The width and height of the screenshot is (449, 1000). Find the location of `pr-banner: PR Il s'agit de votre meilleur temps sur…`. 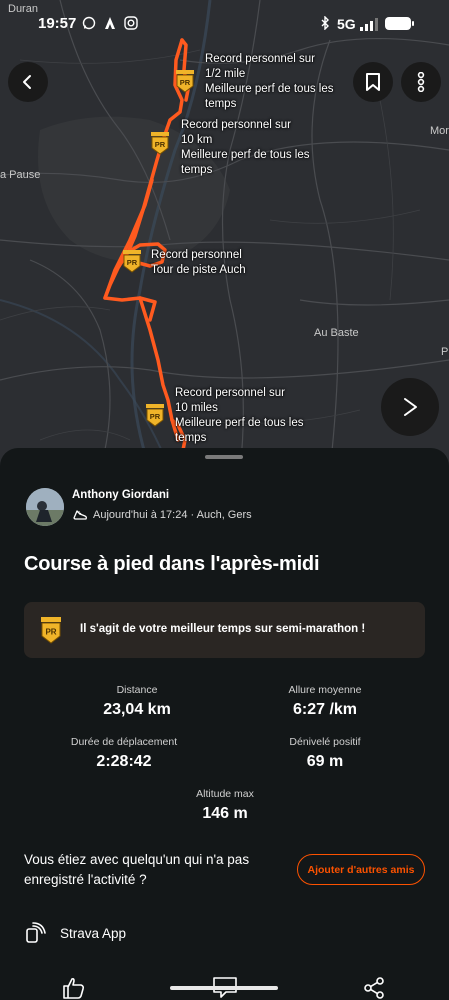

pr-banner: PR Il s'agit de votre meilleur temps sur… is located at coordinates (224, 630).